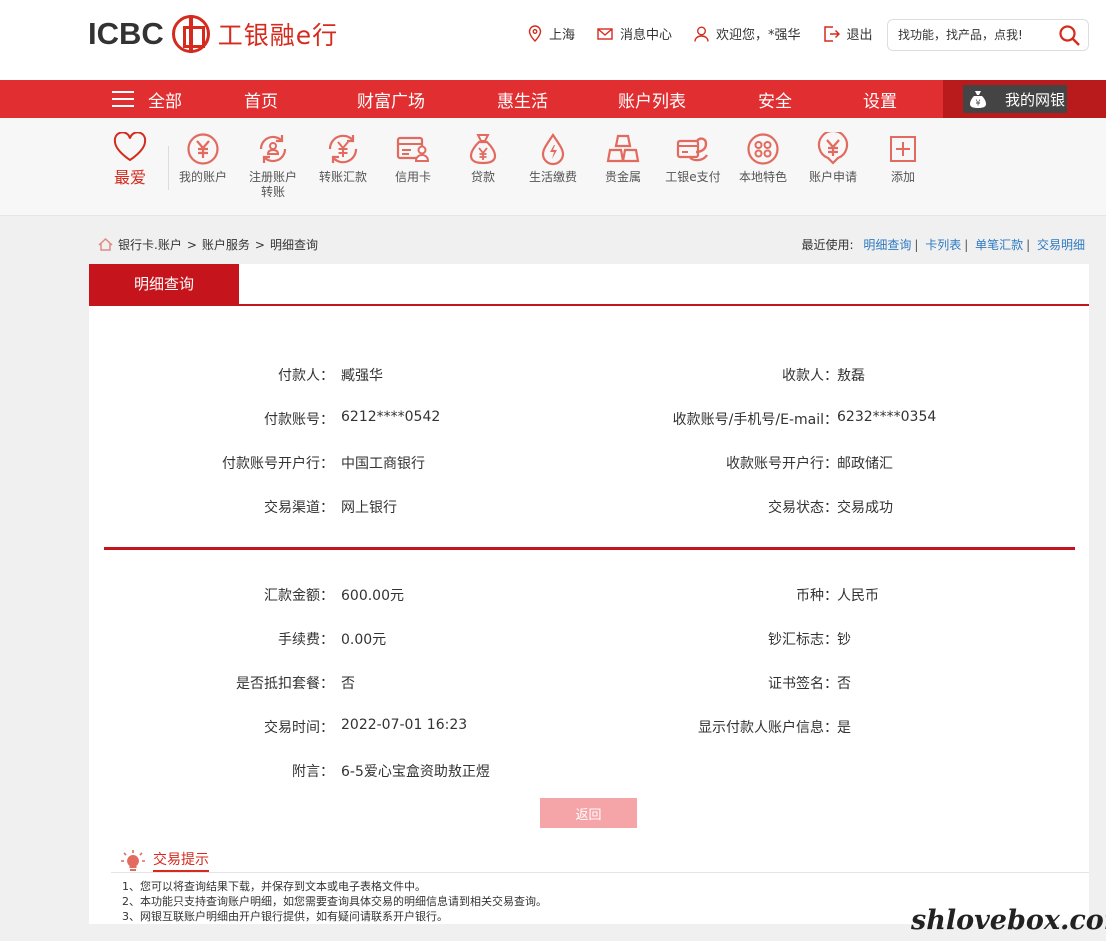  I want to click on recent-link: 单笔汇款, so click(999, 245).